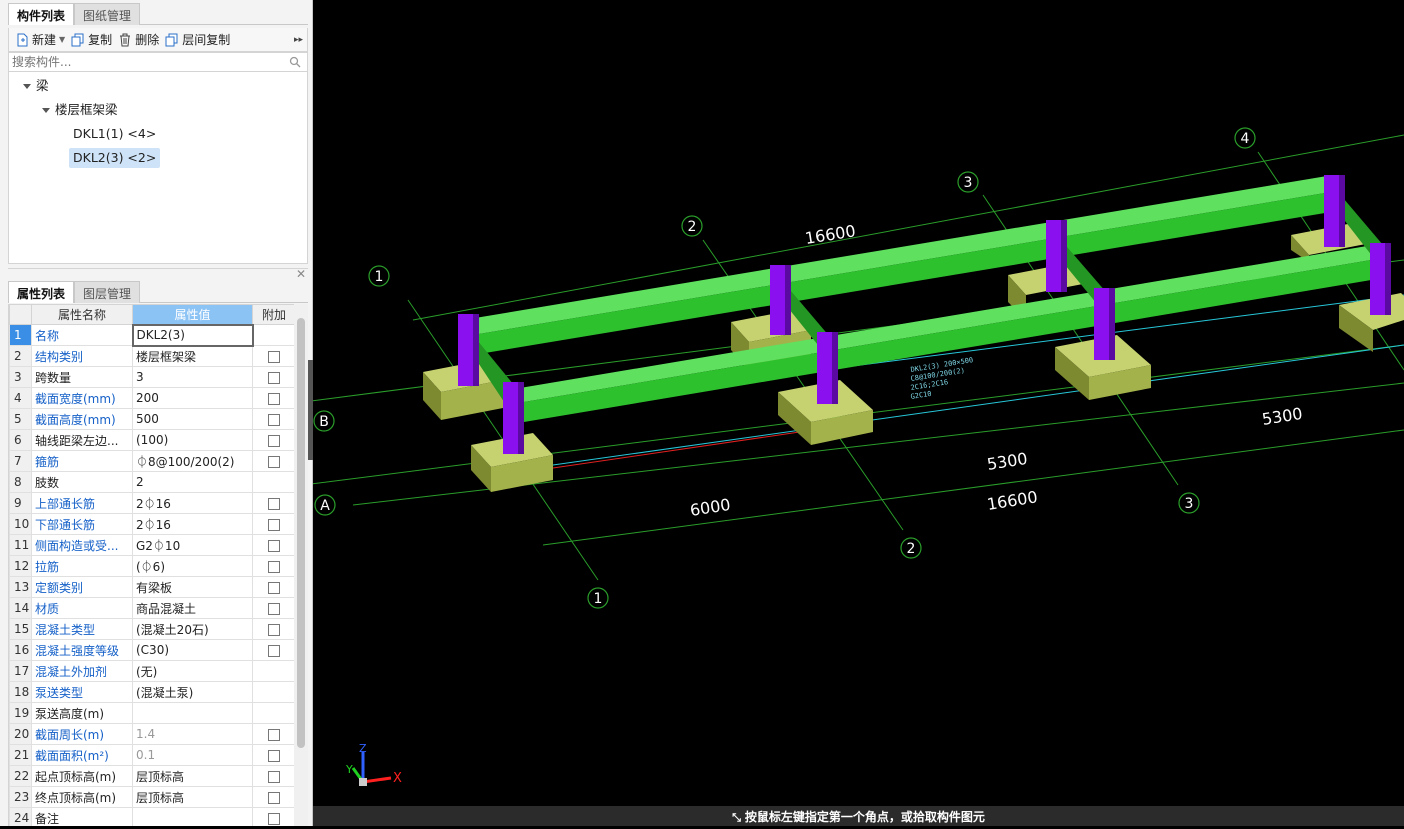  I want to click on new-button: 新建 ▼, so click(40, 40).